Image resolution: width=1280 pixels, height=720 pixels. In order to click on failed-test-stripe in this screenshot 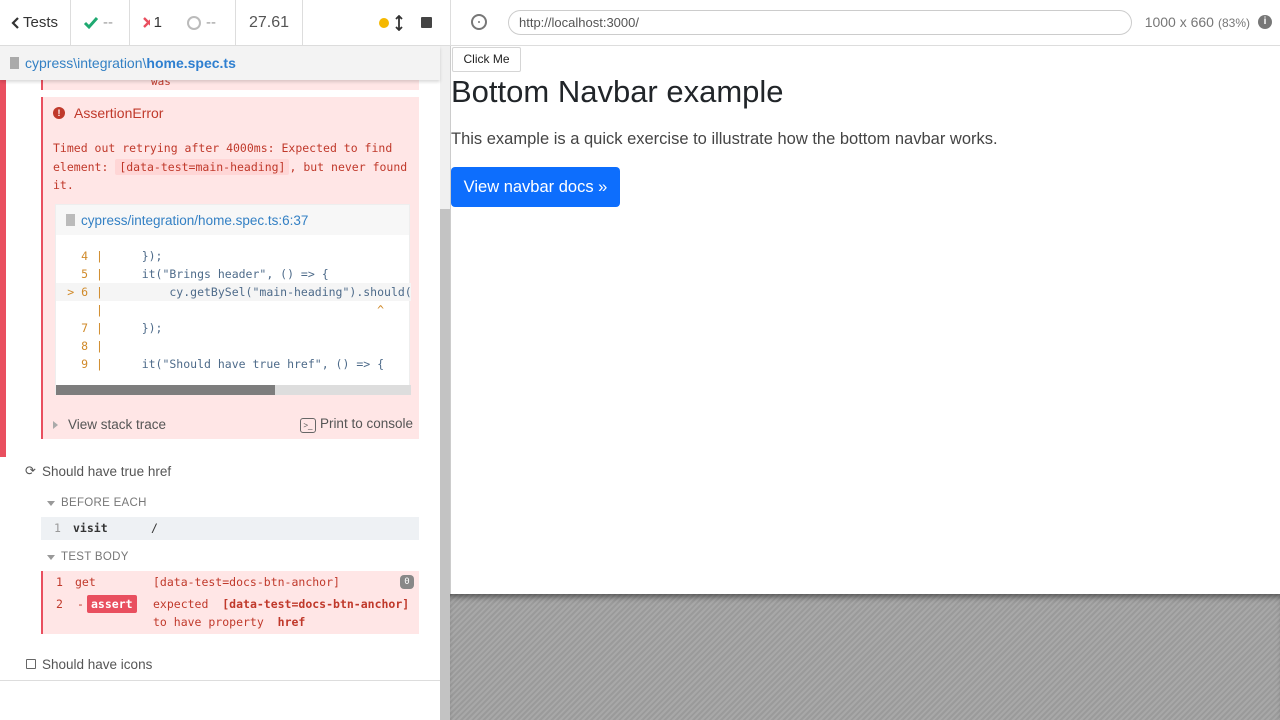, I will do `click(3, 268)`.